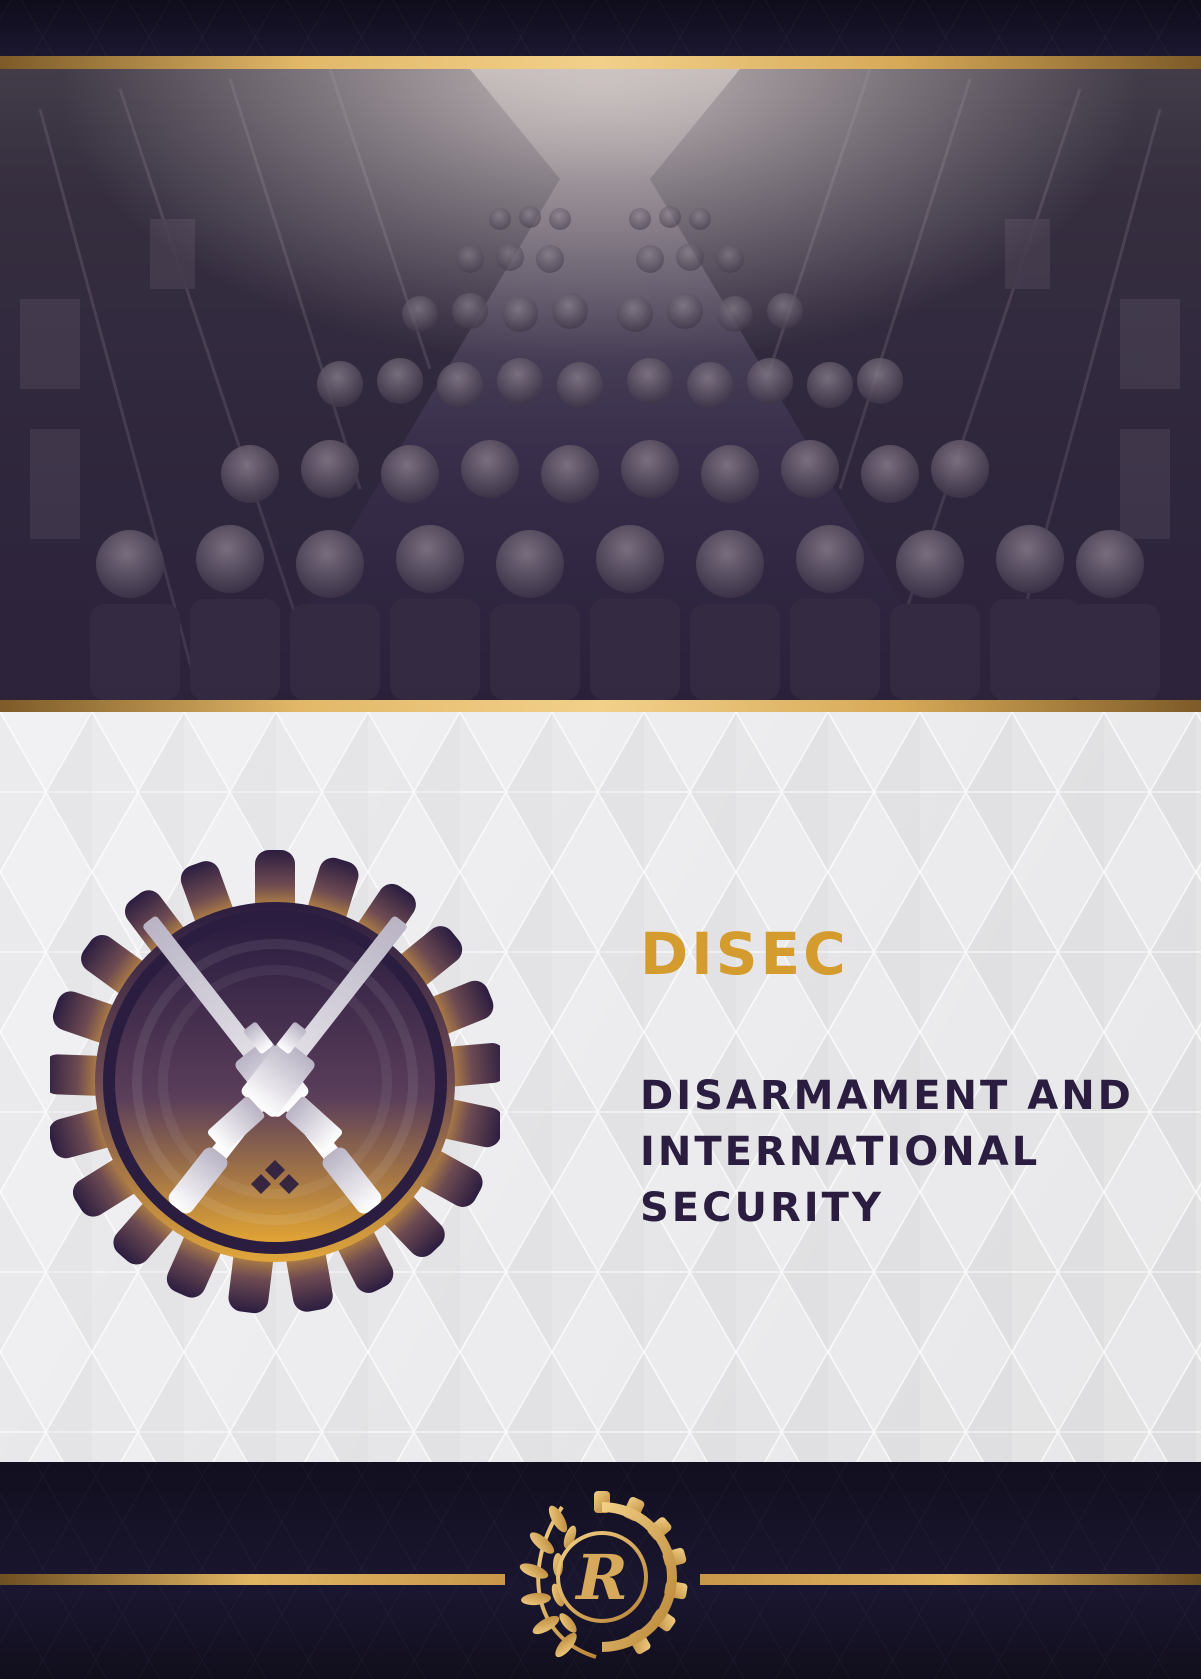 Image resolution: width=1201 pixels, height=1679 pixels. I want to click on laurel-gear-logo-icon: R, so click(604, 1575).